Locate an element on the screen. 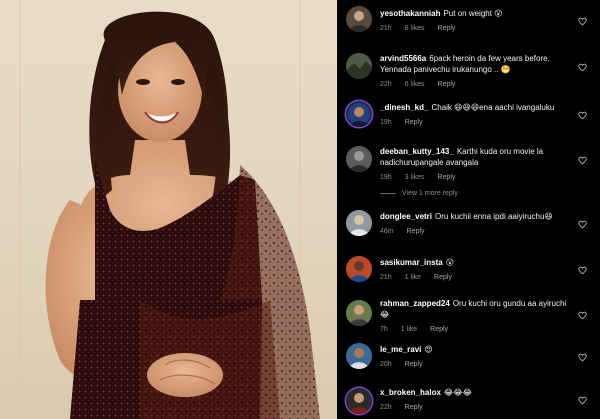  comment-username: _dinesh_kd_ is located at coordinates (404, 107).